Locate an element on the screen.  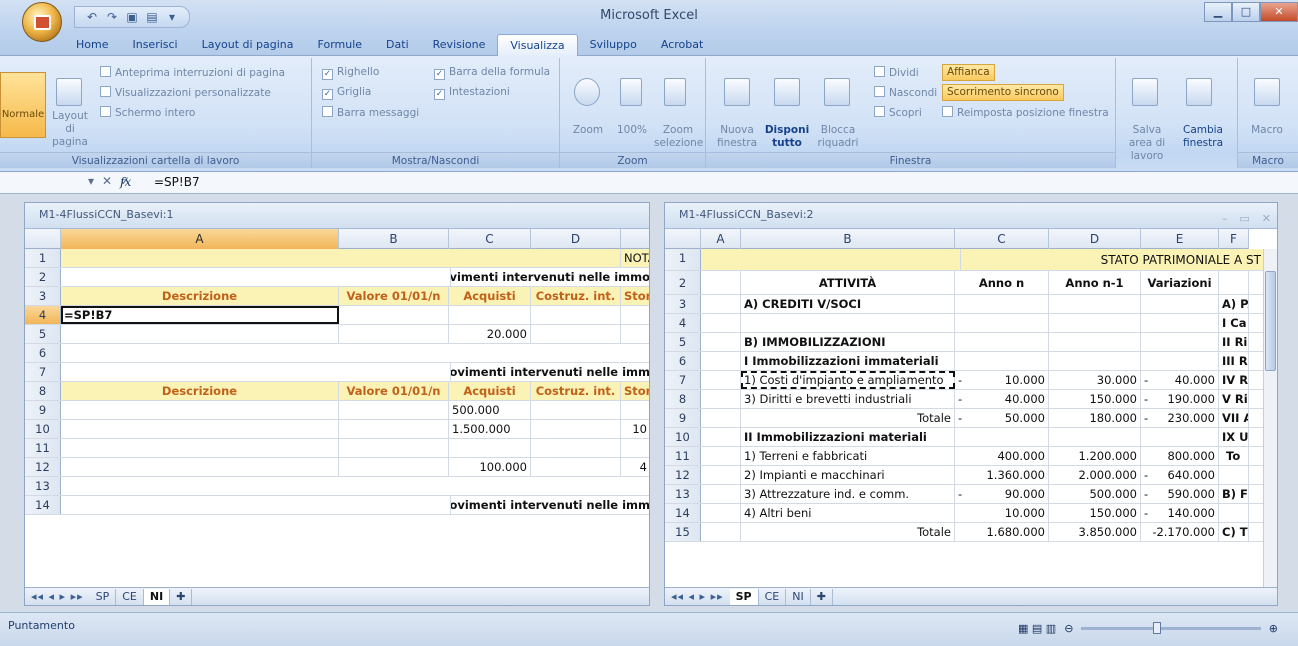
row-header: 15 is located at coordinates (683, 532).